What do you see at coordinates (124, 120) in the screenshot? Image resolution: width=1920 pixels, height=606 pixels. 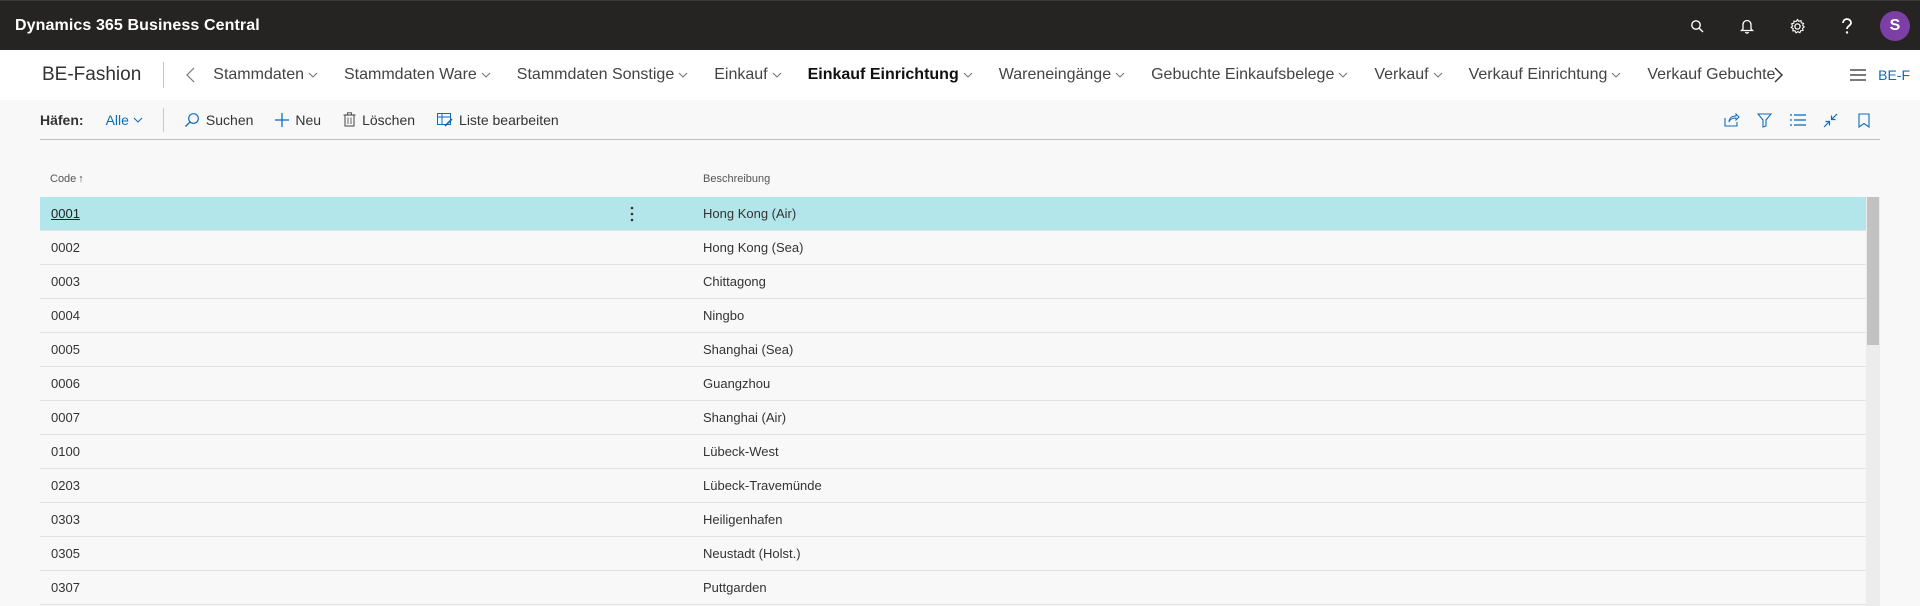 I see `view-filter-dropdown: Alle` at bounding box center [124, 120].